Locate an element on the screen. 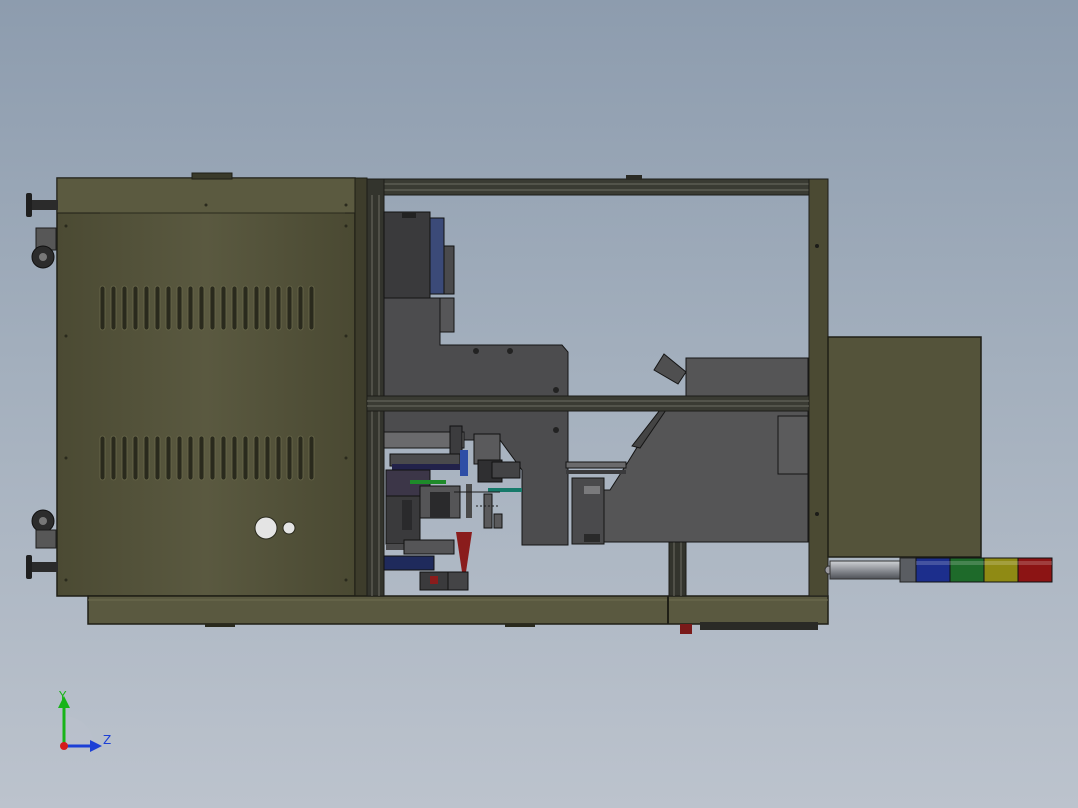  caster-top is located at coordinates (42, 231).